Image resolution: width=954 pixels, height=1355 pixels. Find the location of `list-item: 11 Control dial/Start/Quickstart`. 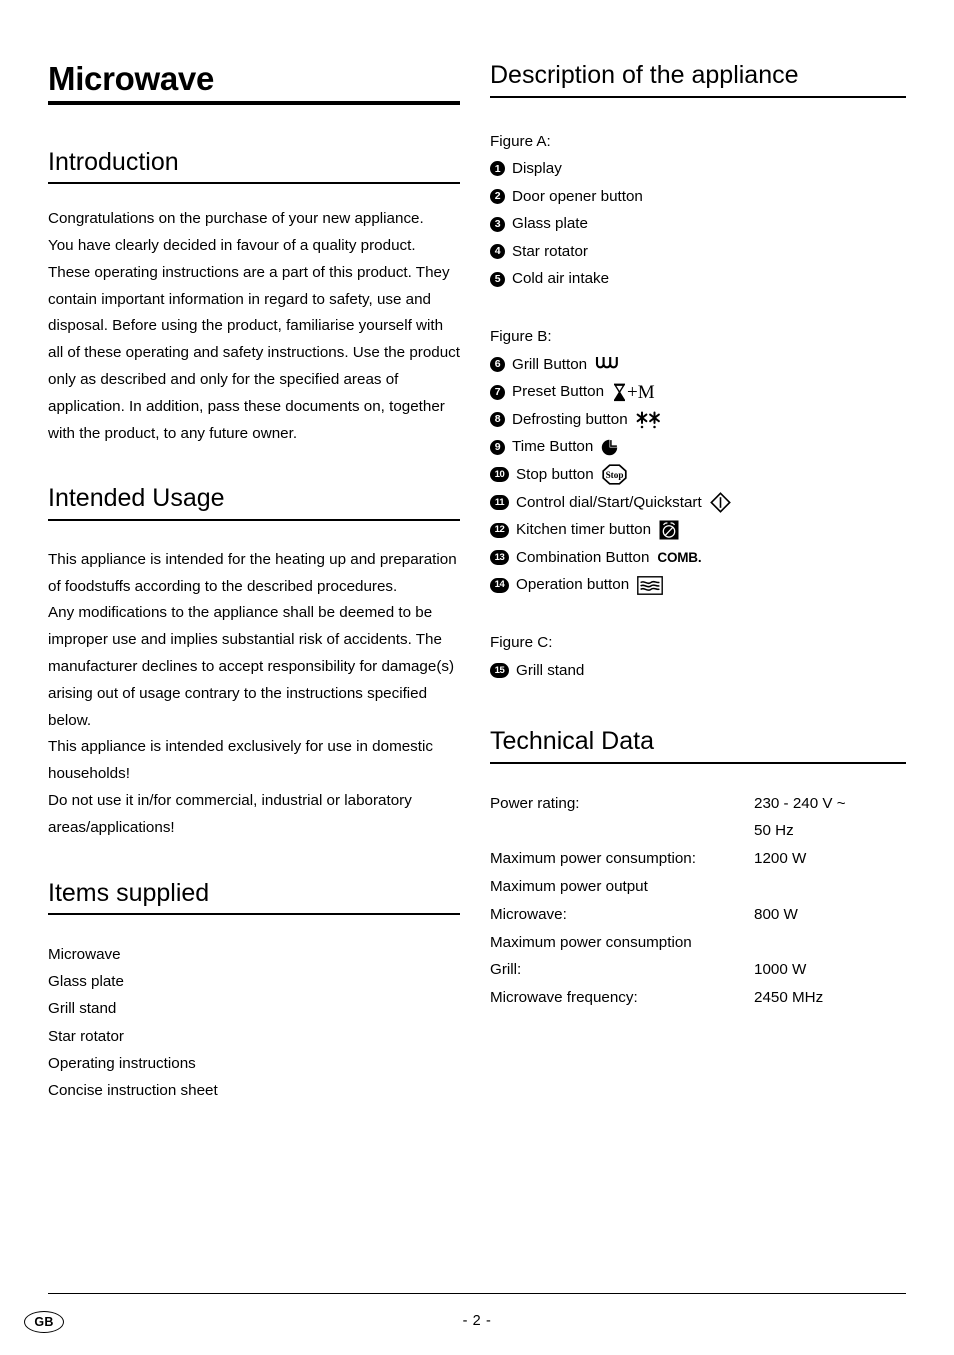

list-item: 11 Control dial/Start/Quickstart is located at coordinates (698, 503).